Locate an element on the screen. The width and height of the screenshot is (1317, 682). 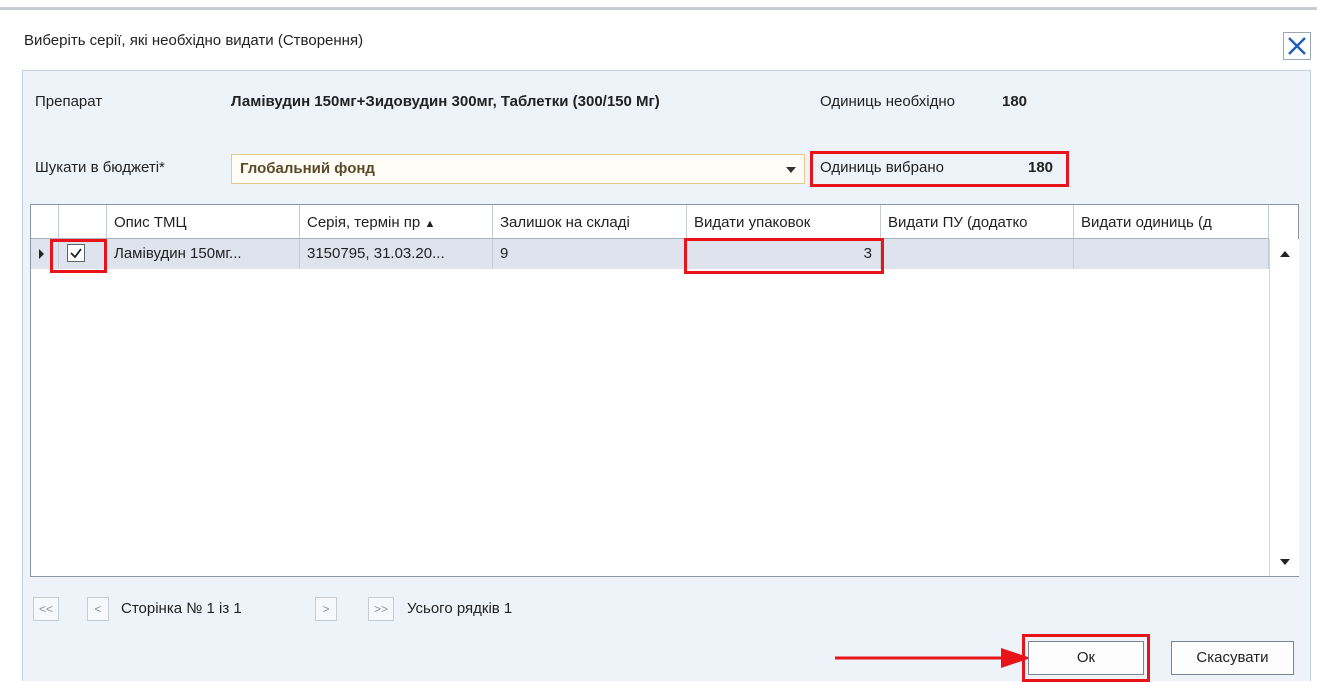
header-stock: Залишок на складі is located at coordinates (590, 221).